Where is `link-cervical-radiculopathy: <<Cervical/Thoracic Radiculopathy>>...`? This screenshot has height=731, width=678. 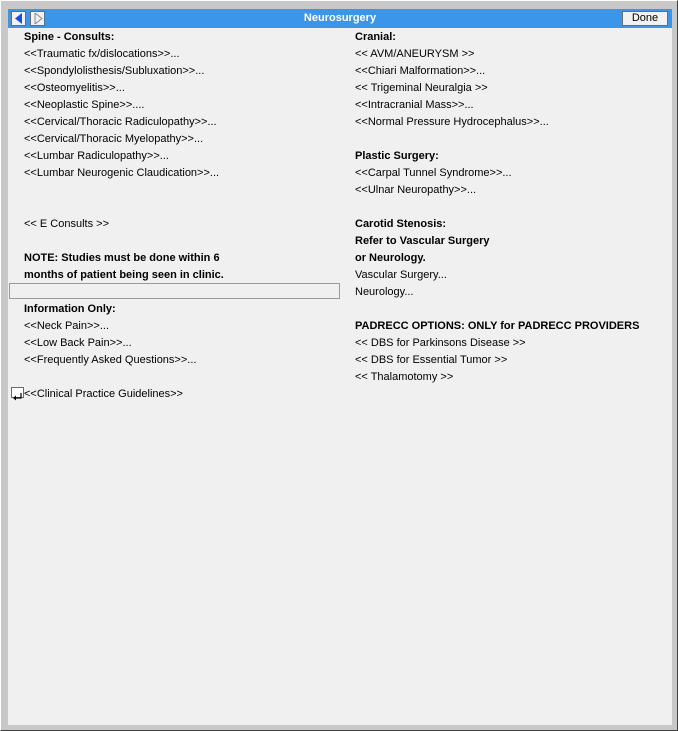
link-cervical-radiculopathy: <<Cervical/Thoracic Radiculopathy>>... is located at coordinates (120, 122).